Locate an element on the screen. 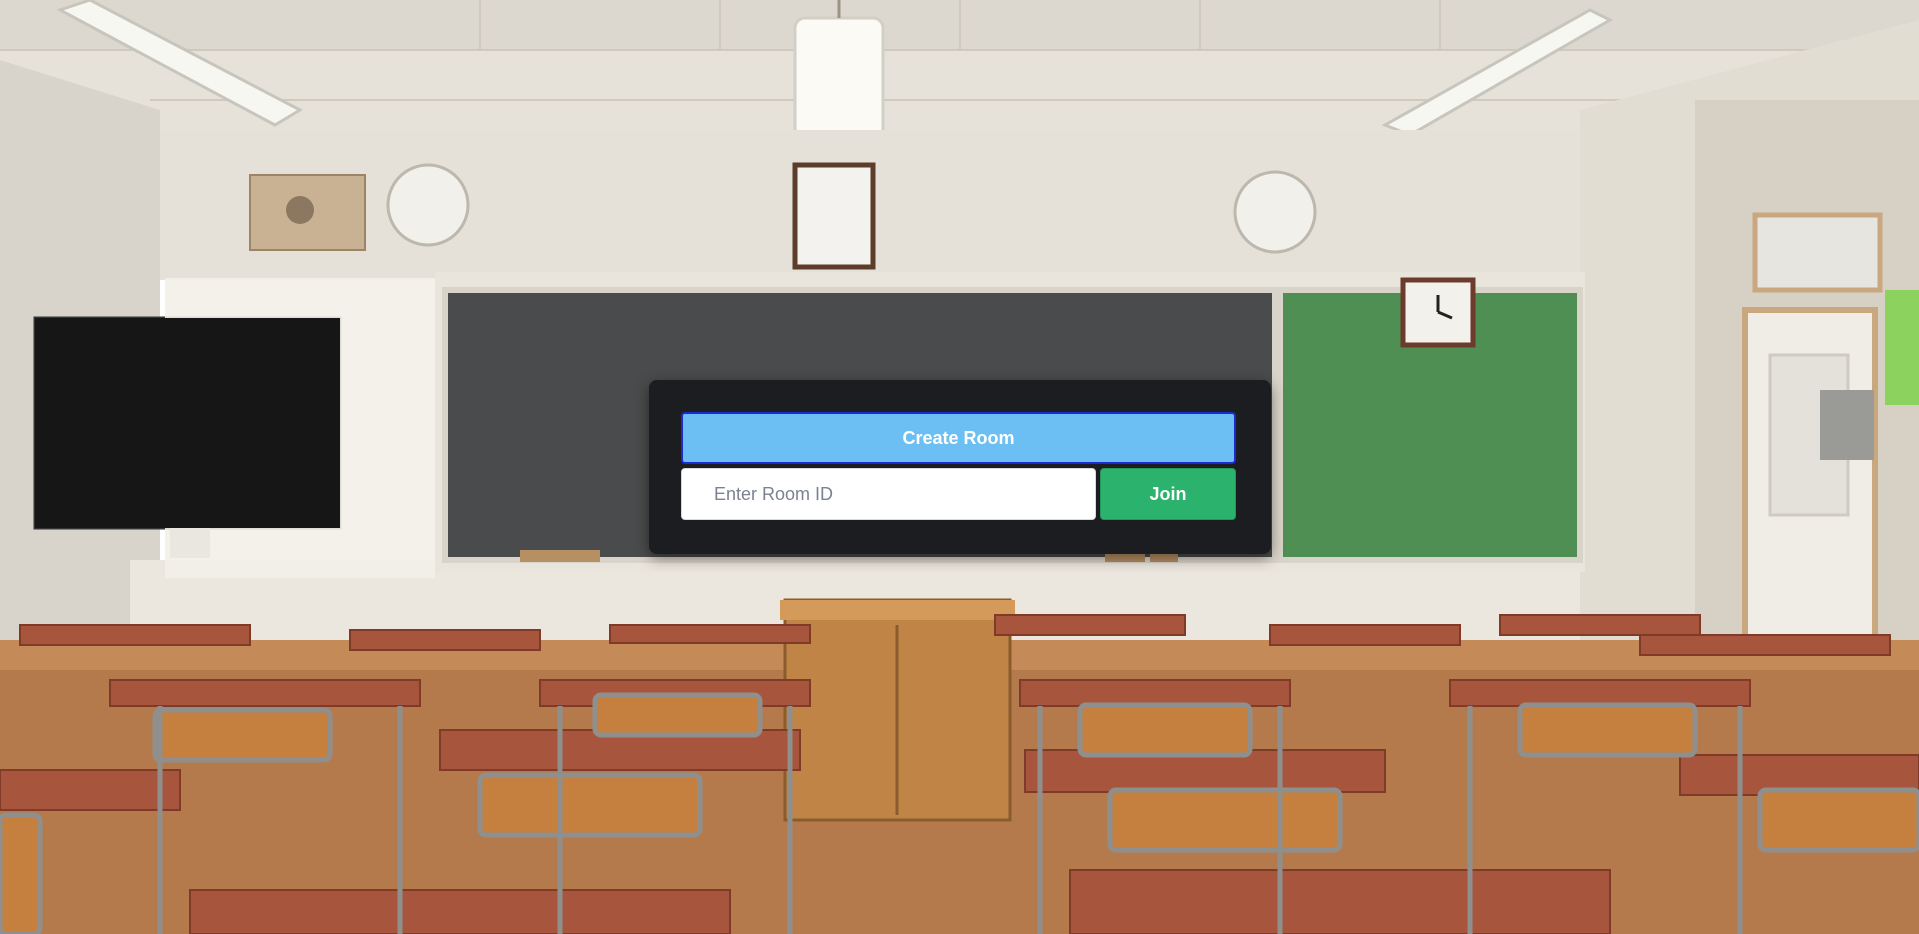 This screenshot has width=1919, height=934. room-id-input is located at coordinates (888, 494).